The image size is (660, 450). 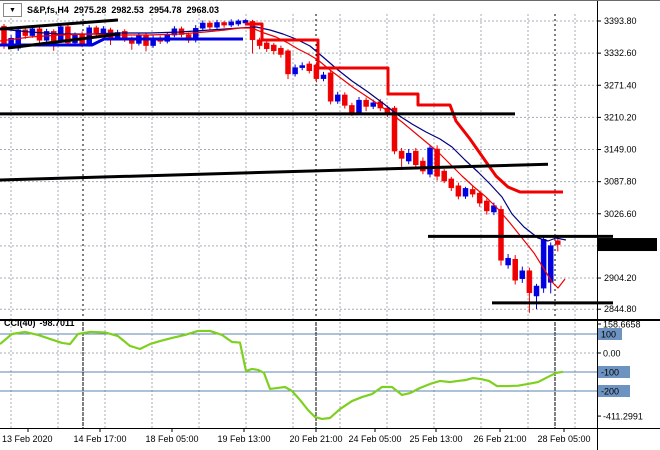 What do you see at coordinates (620, 85) in the screenshot?
I see `price-label: 3271.40` at bounding box center [620, 85].